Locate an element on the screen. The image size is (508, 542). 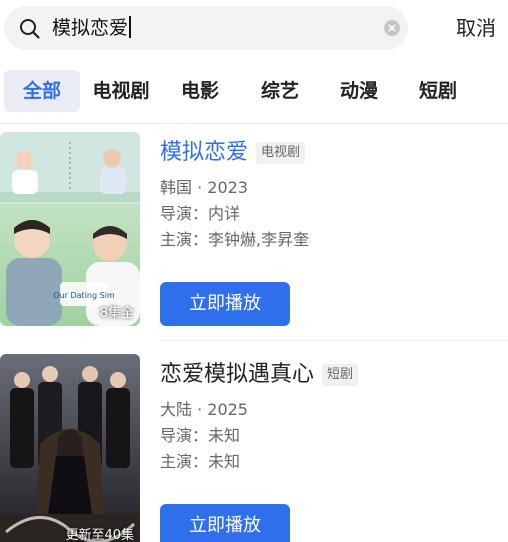
cast: 主演：未知 is located at coordinates (200, 461).